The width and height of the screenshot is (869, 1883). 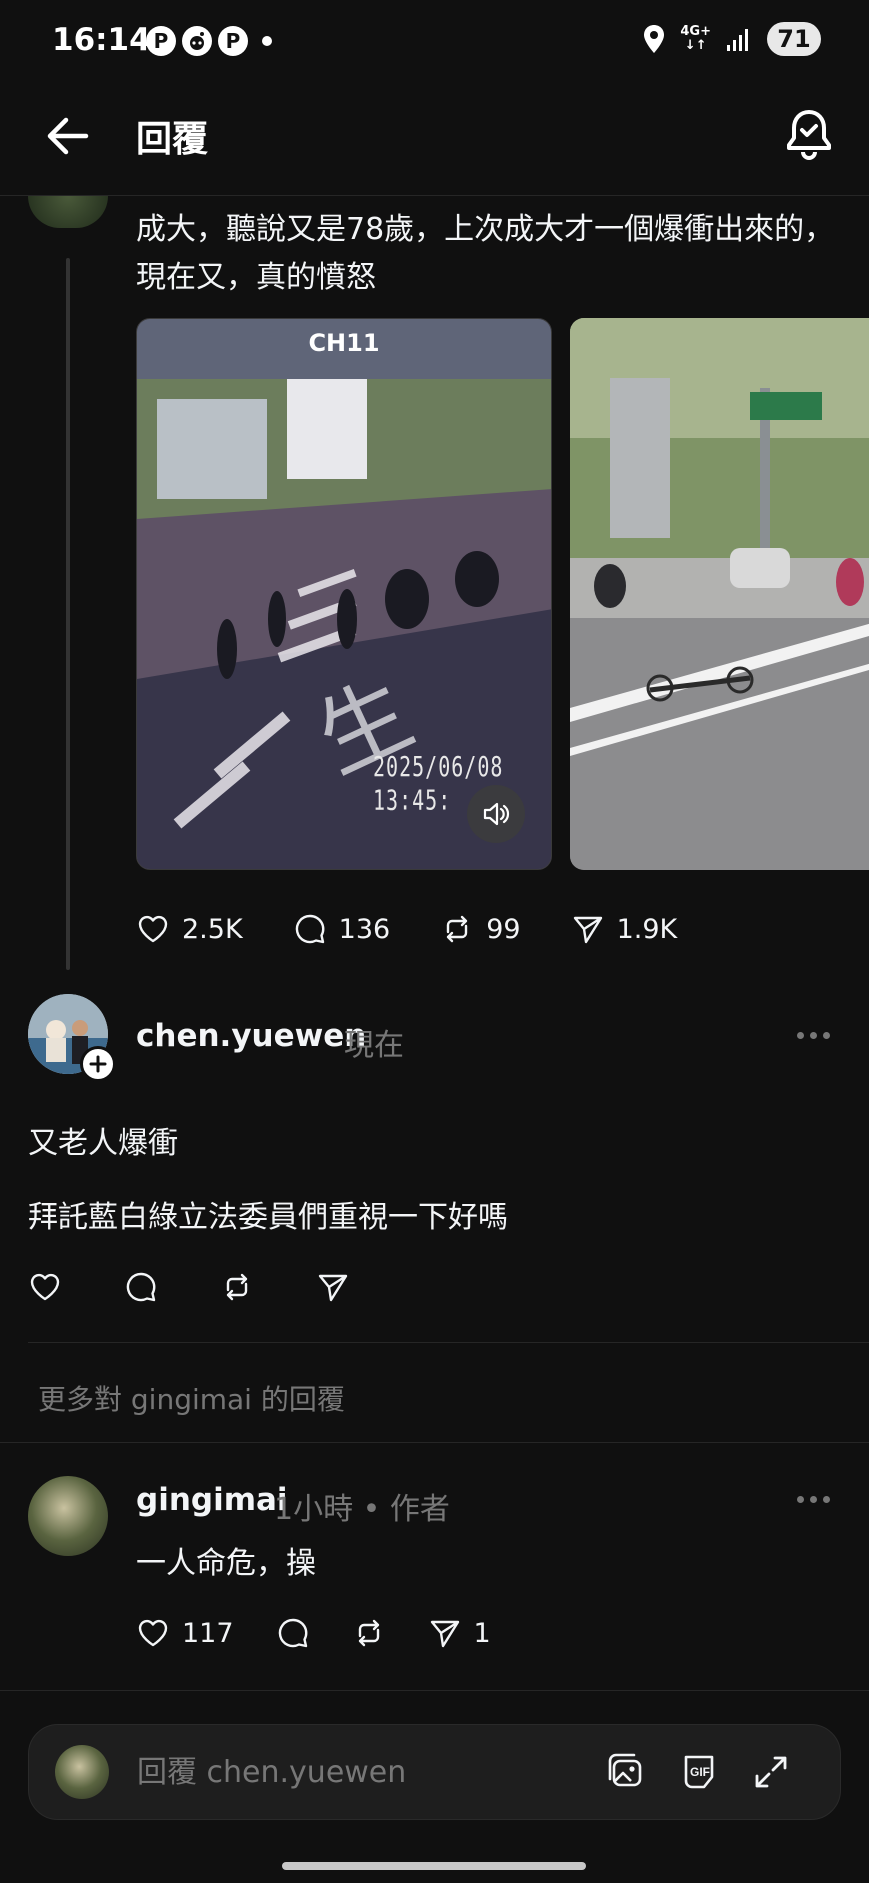 I want to click on camera-timestamp: 2025/06/08 13:45:, so click(x=438, y=783).